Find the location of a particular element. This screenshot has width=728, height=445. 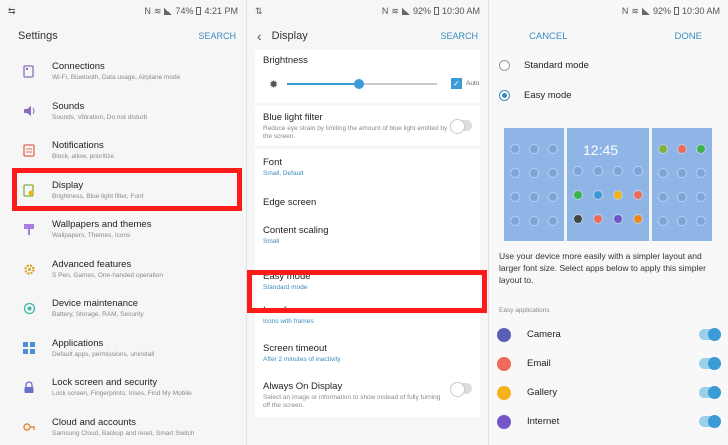

item-title: Display is located at coordinates (68, 185).